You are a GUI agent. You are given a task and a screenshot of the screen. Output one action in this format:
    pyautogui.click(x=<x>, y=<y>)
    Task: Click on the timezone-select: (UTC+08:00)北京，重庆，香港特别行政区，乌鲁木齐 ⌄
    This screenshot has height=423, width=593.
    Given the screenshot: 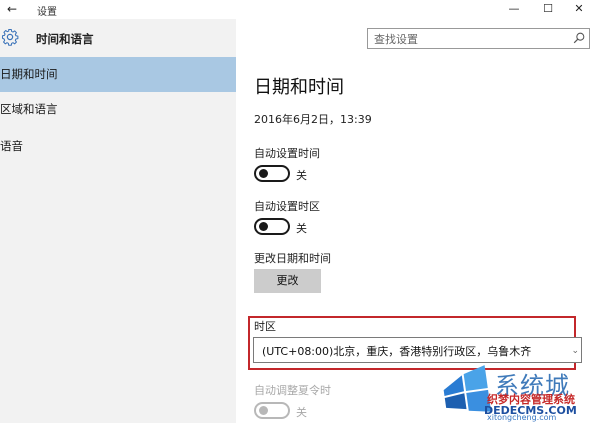 What is the action you would take?
    pyautogui.click(x=417, y=350)
    